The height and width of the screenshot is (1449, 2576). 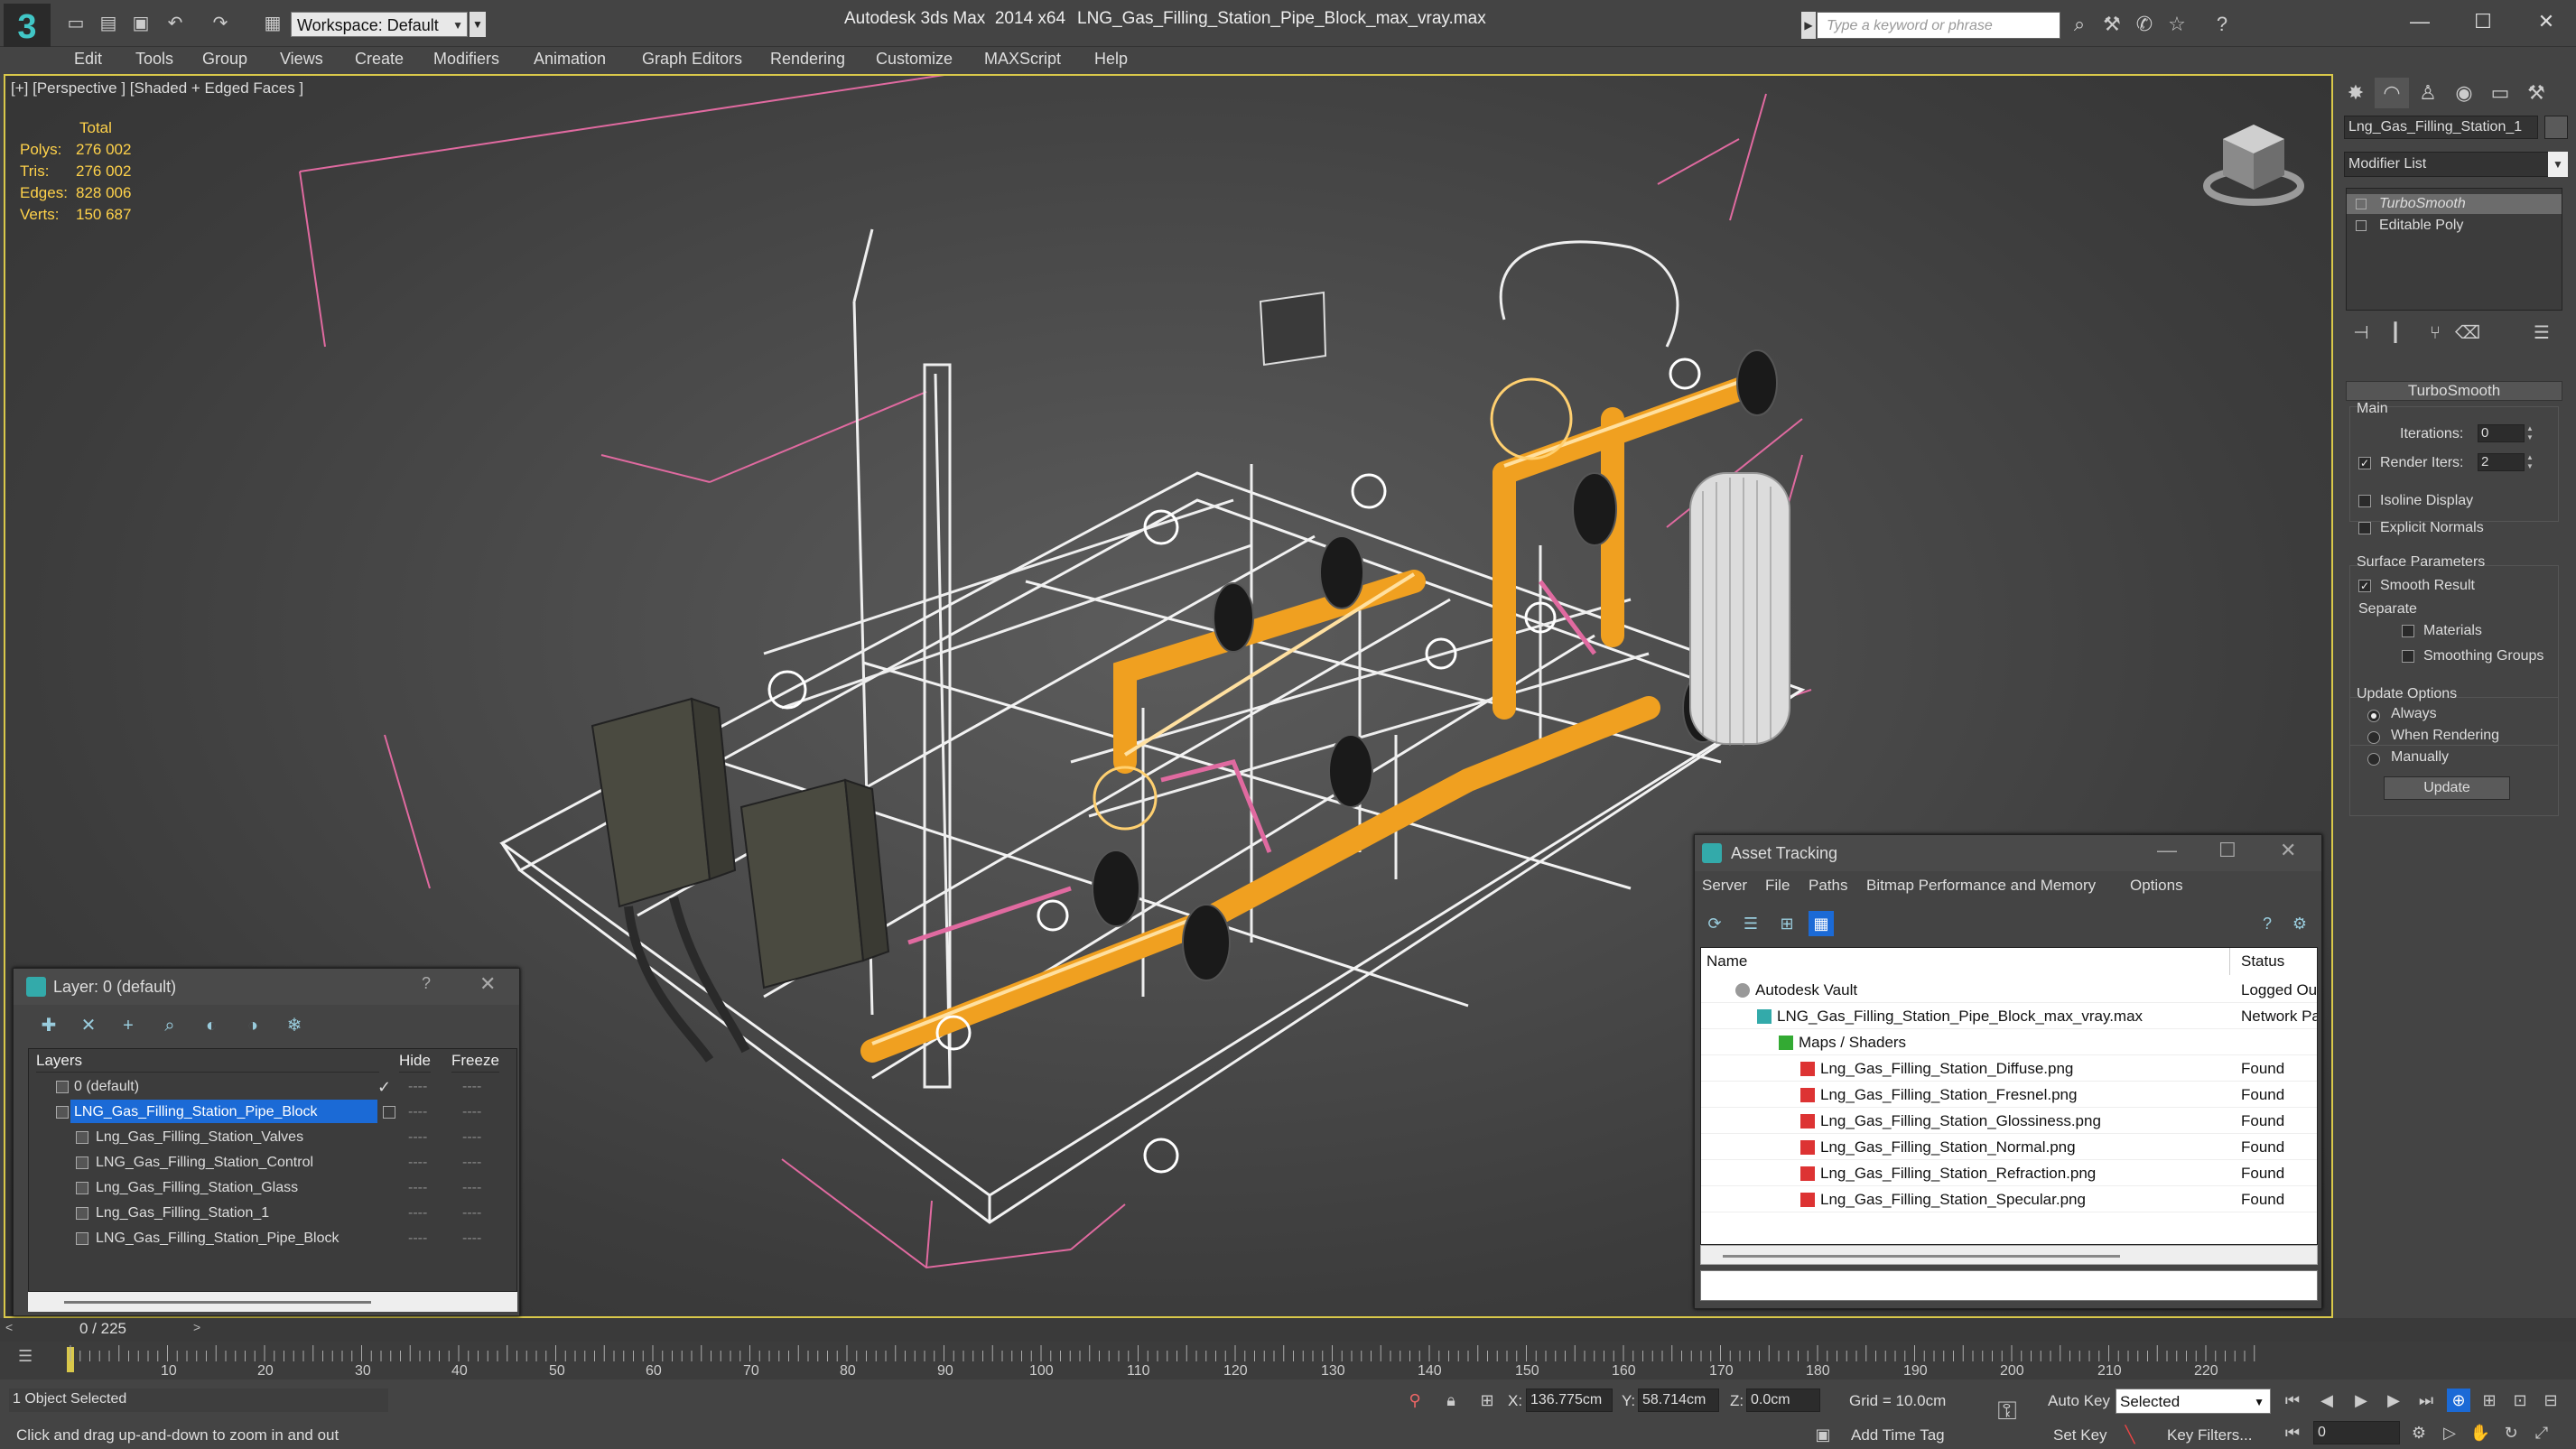 I want to click on table-view-icon: ▦, so click(x=1821, y=923).